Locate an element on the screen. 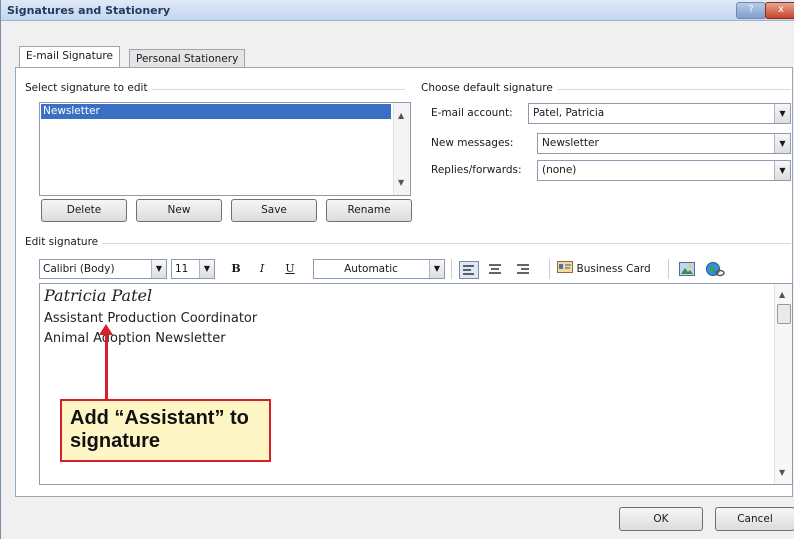 This screenshot has width=794, height=539. annotation-callout: Add “Assistant” to signature is located at coordinates (165, 430).